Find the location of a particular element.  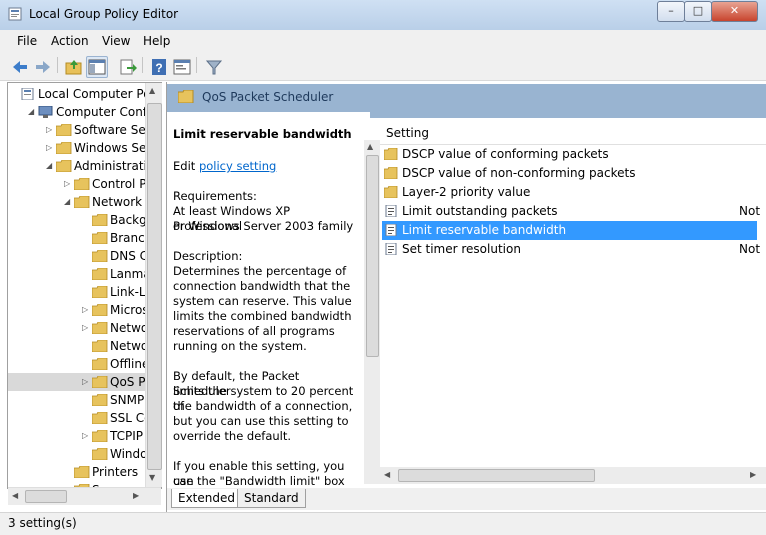

tab-extended: Extended is located at coordinates (206, 498).